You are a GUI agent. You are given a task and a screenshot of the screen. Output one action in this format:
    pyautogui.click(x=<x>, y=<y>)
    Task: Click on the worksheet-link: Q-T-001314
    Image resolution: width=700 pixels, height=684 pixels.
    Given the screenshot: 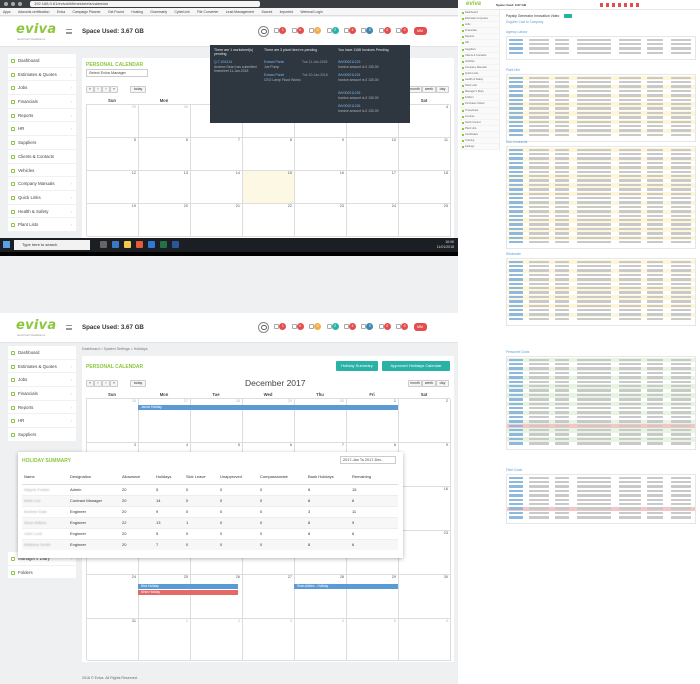 What is the action you would take?
    pyautogui.click(x=223, y=62)
    